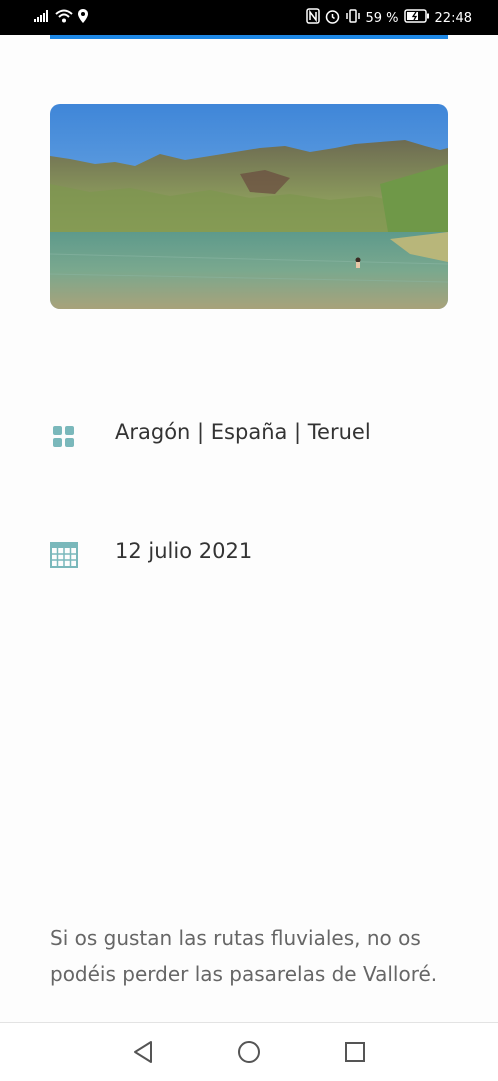  Describe the element at coordinates (416, 18) in the screenshot. I see `battery-icon` at that location.